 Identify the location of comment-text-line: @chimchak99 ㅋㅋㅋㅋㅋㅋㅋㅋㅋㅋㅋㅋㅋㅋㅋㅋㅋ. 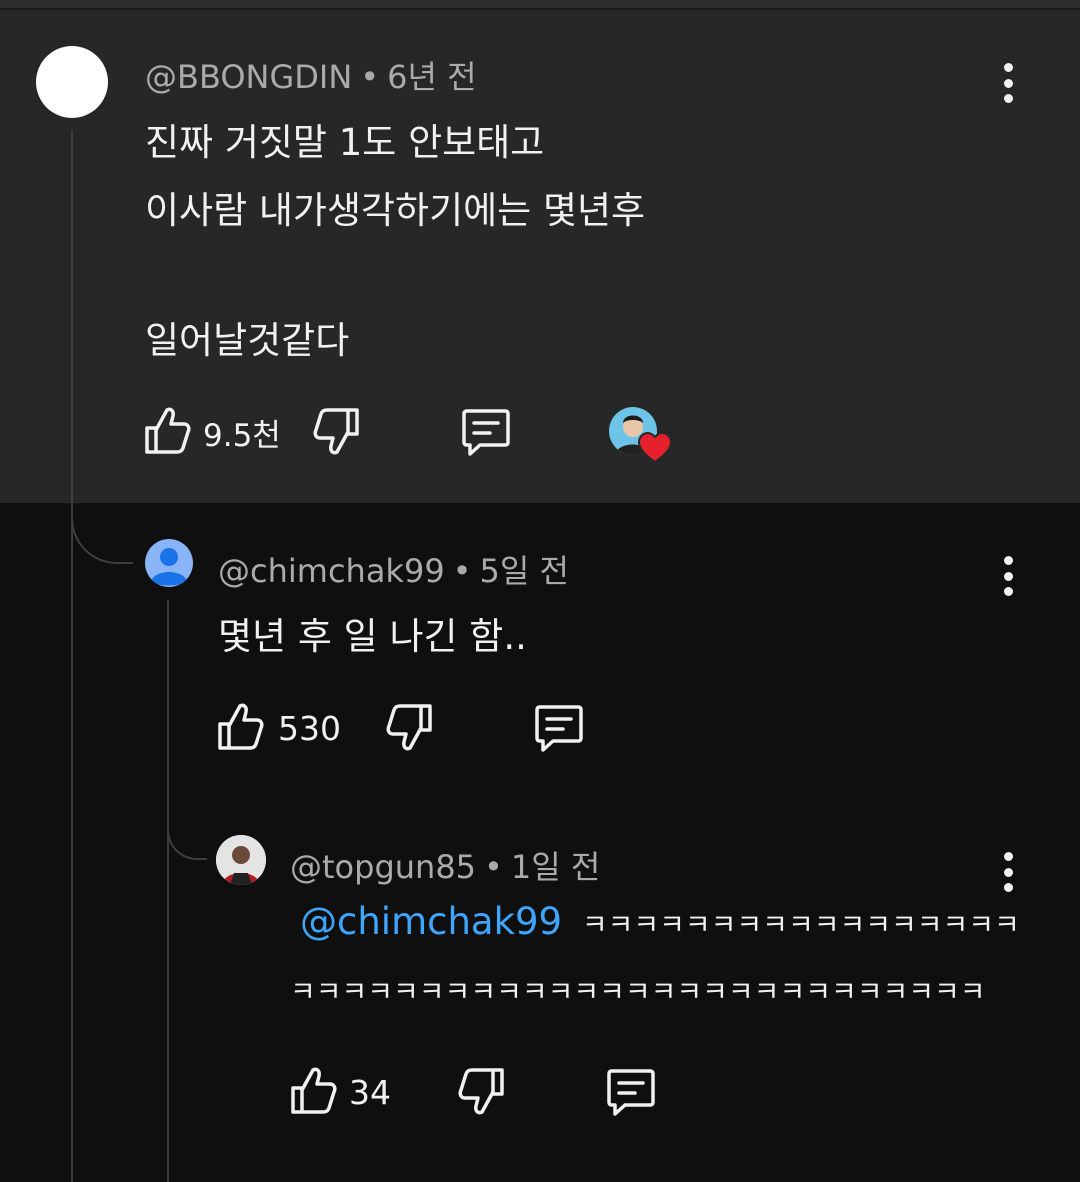
(660, 921).